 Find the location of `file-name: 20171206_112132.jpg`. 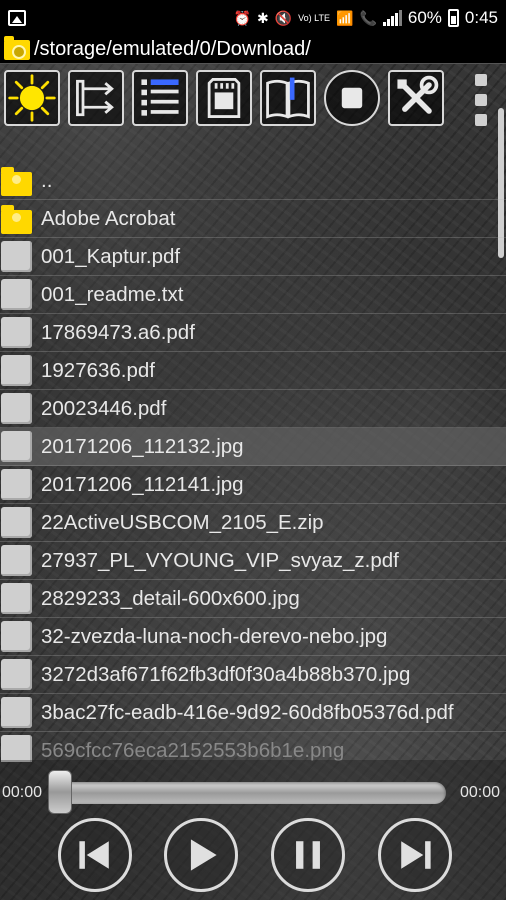

file-name: 20171206_112132.jpg is located at coordinates (142, 446).